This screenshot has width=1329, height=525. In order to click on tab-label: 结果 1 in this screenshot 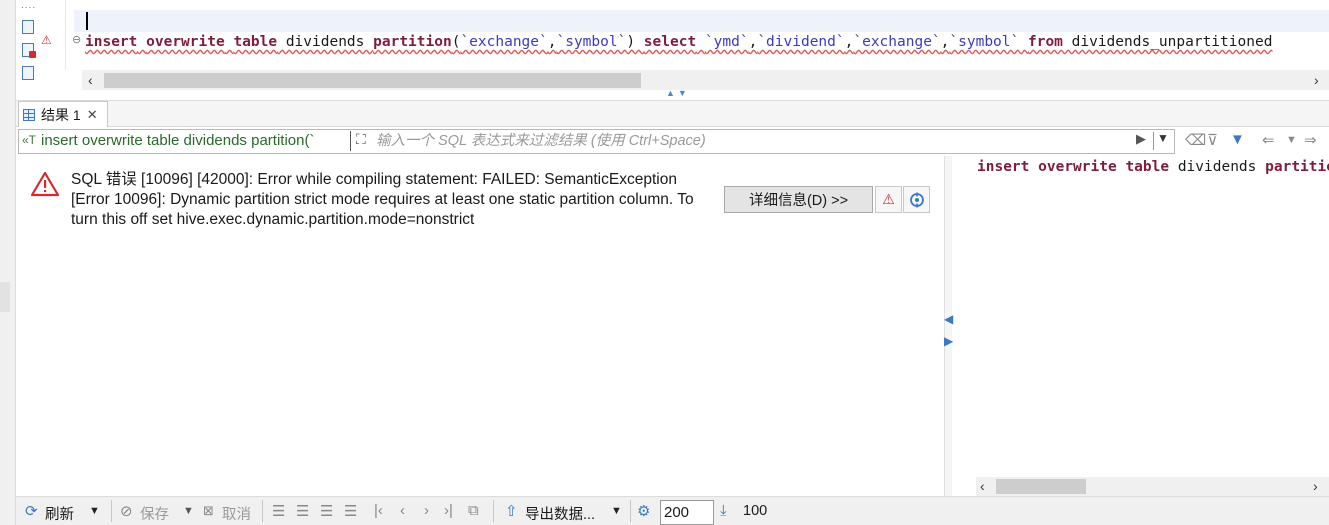, I will do `click(61, 114)`.